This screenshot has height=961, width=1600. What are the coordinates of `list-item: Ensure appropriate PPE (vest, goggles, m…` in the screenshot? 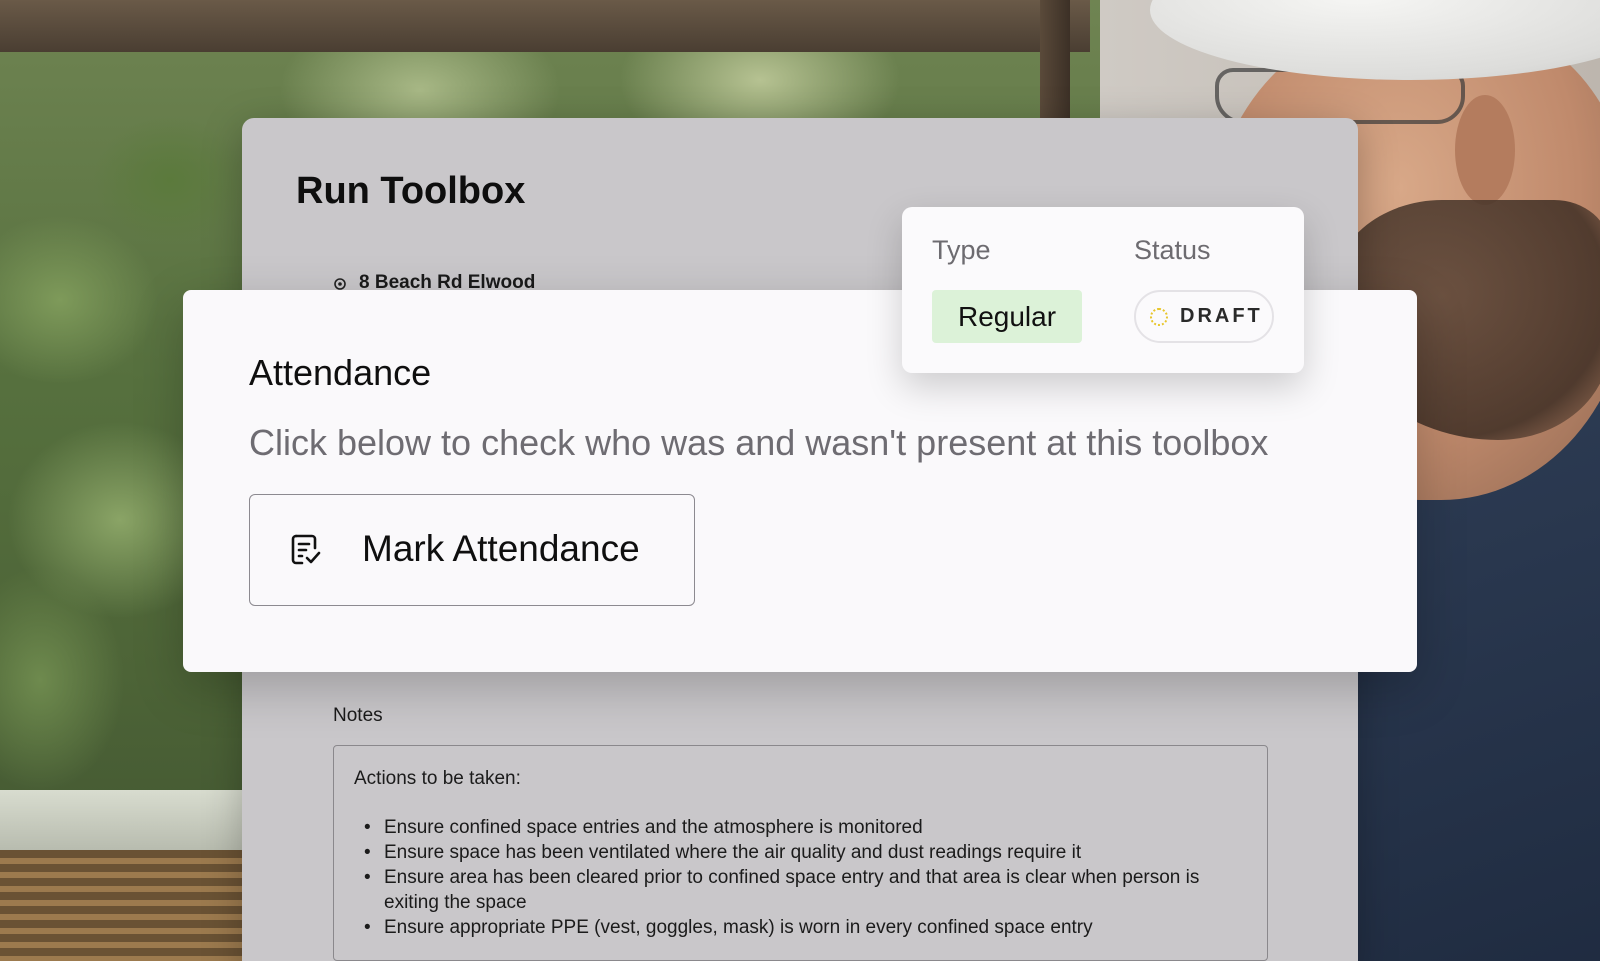 It's located at (800, 927).